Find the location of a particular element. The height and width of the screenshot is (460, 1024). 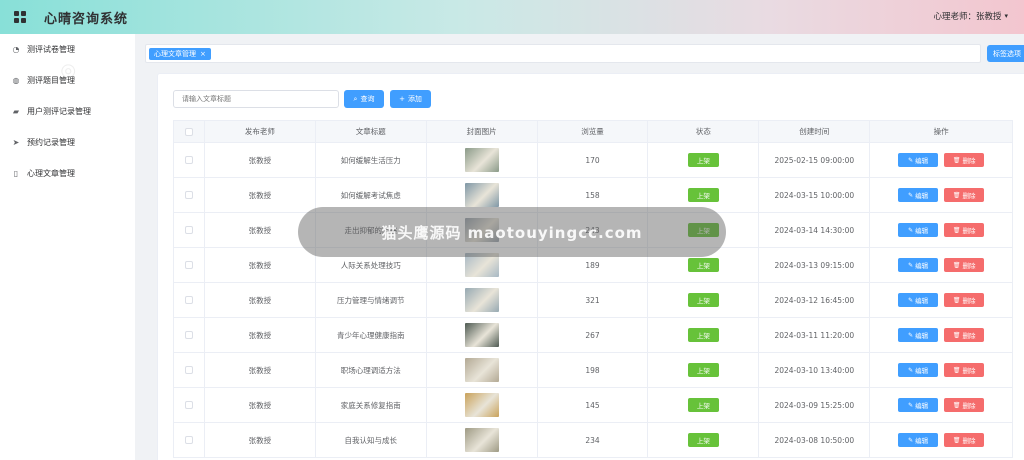

sidebar-item-label: 测评题目管理 is located at coordinates (51, 80).